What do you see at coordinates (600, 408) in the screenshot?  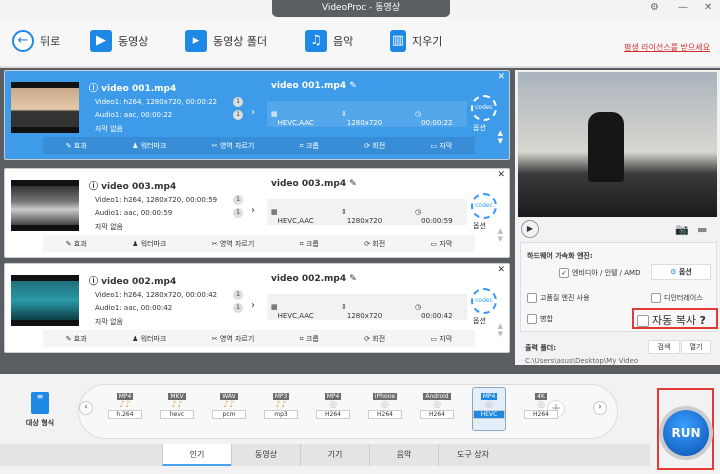 I see `next-arrow: ›` at bounding box center [600, 408].